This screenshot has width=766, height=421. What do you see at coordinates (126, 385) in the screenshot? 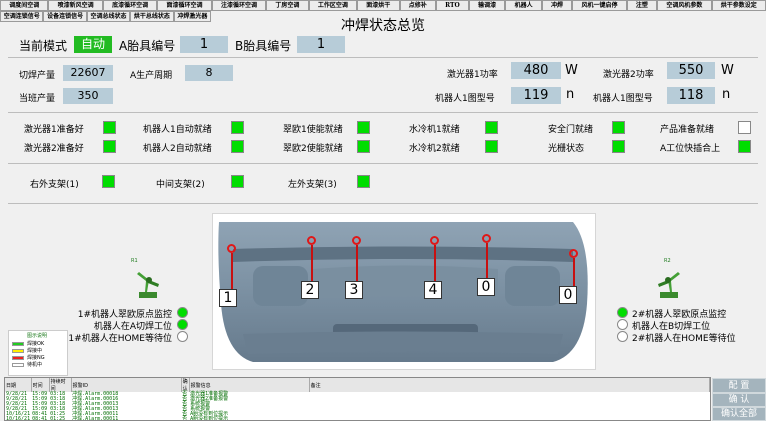
I see `alarm-column-header: 报警ID` at bounding box center [126, 385].